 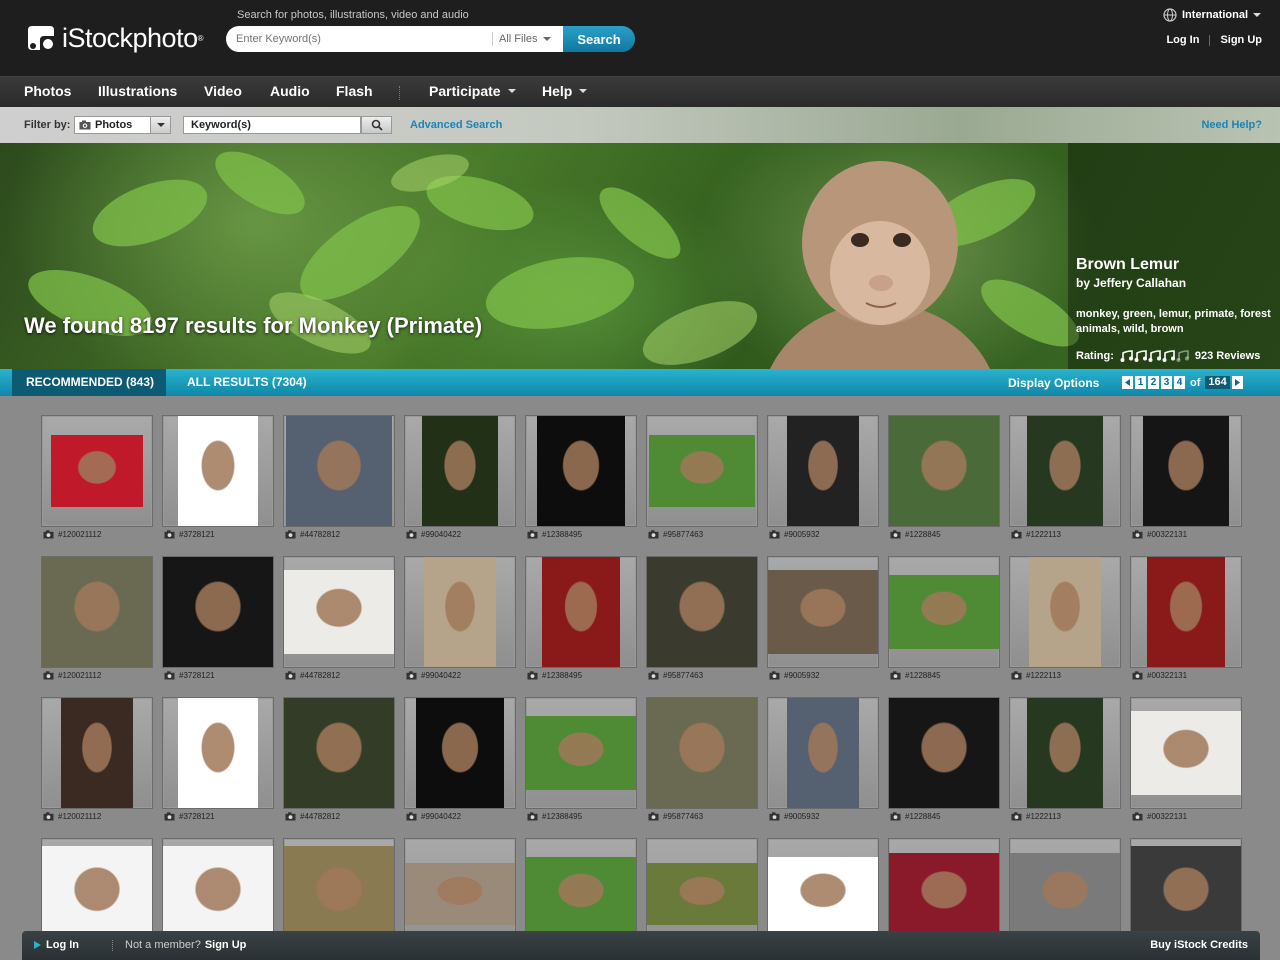 What do you see at coordinates (1131, 283) in the screenshot?
I see `featured-author: by Jeffery Callahan` at bounding box center [1131, 283].